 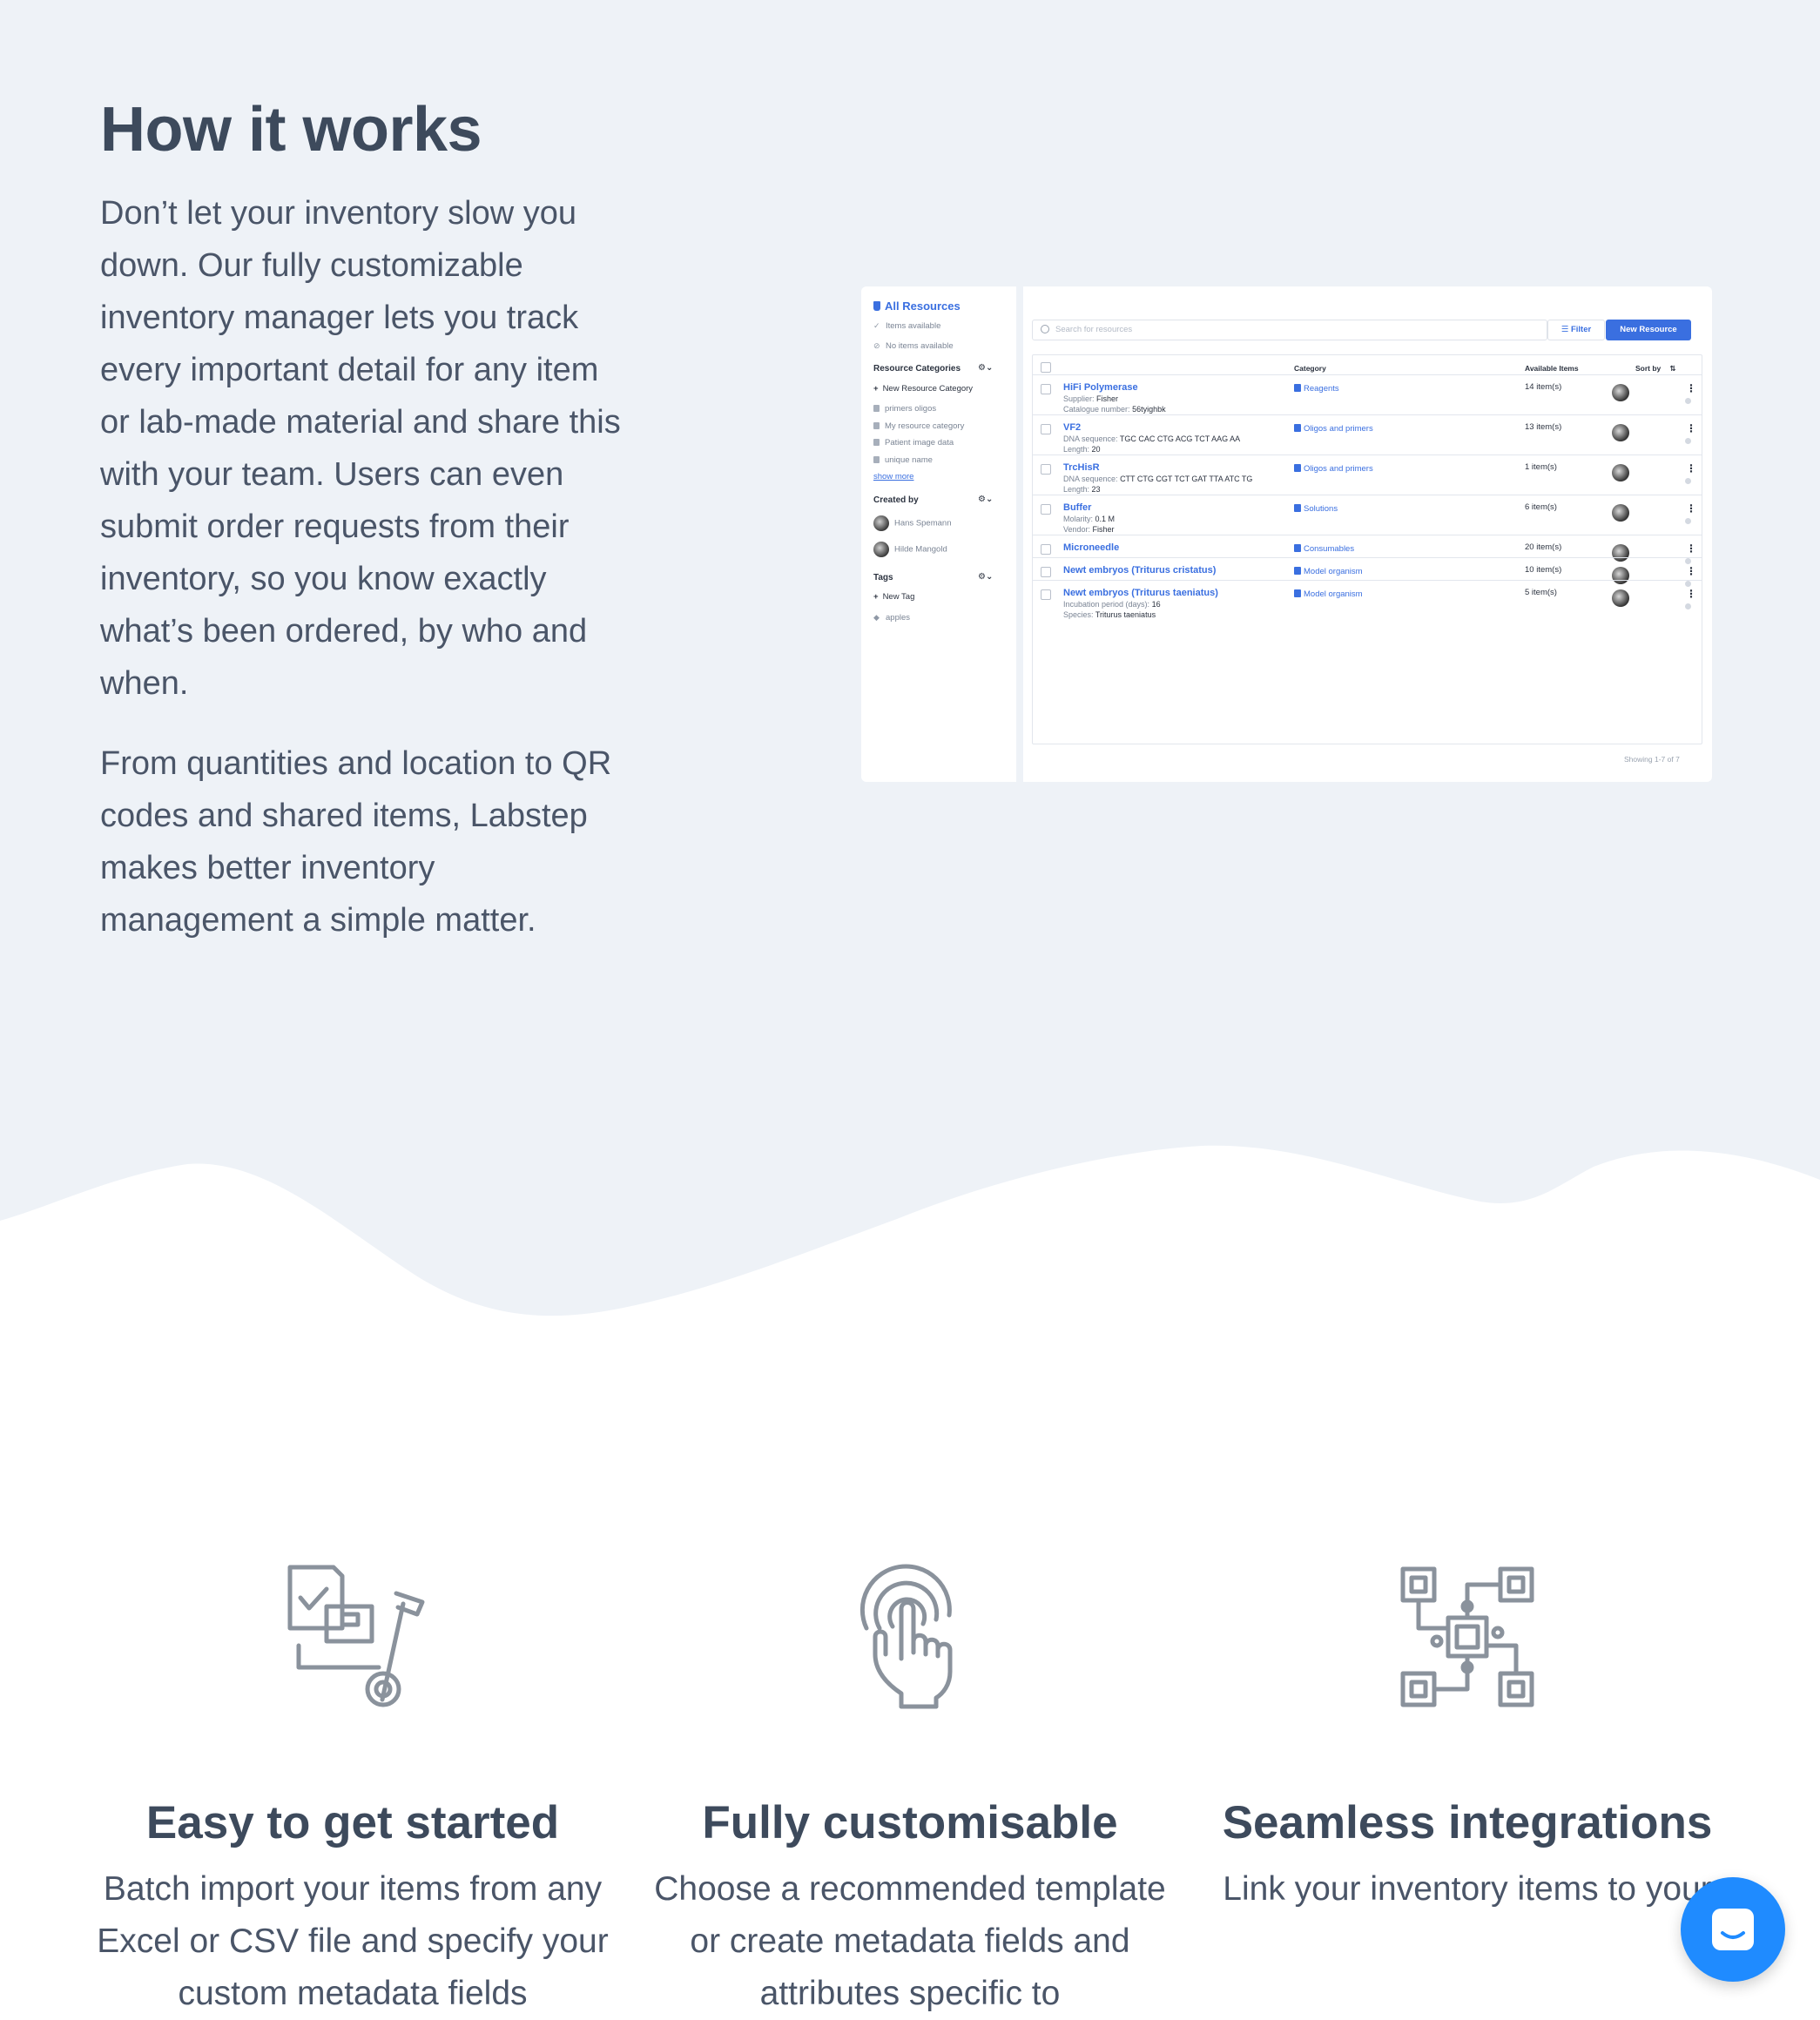 What do you see at coordinates (1152, 438) in the screenshot?
I see `resource-meta: DNA sequence: TGC CAC CTG ACG TCT AAG AA` at bounding box center [1152, 438].